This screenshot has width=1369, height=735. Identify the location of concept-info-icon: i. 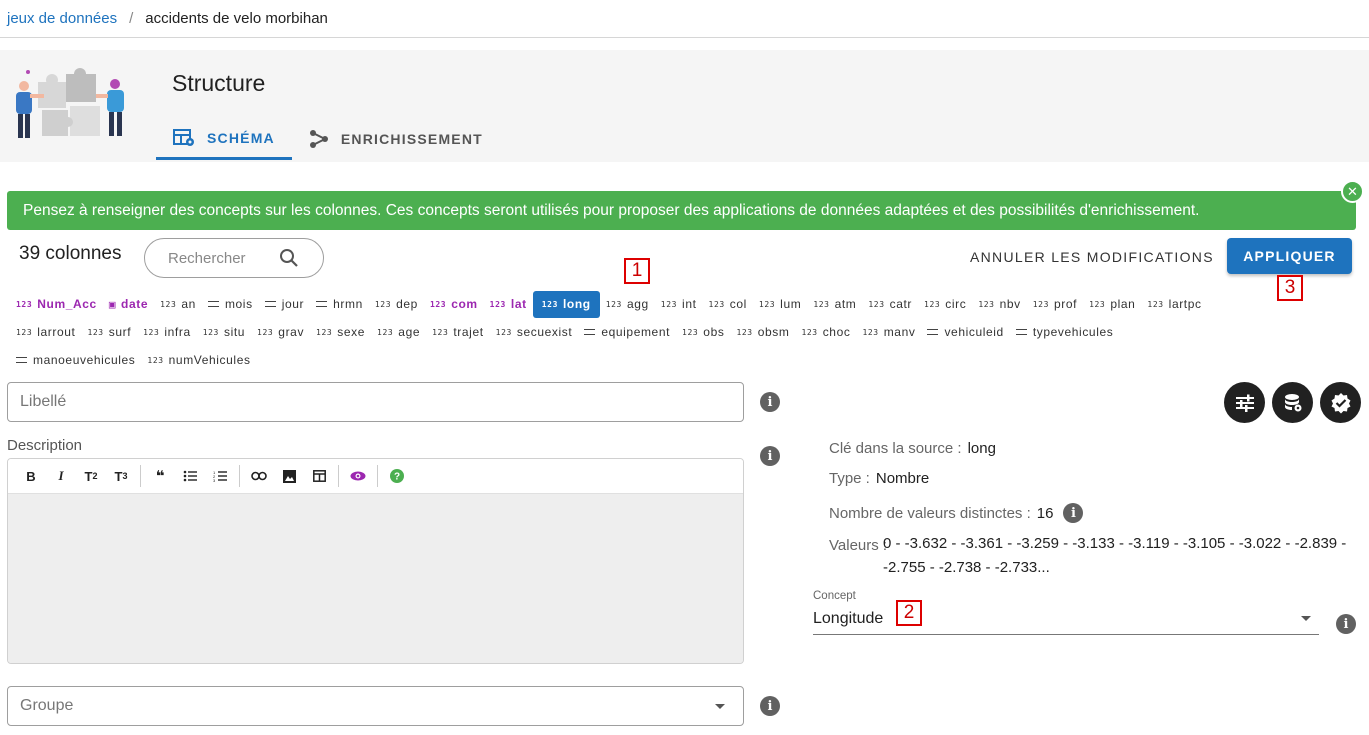
(1346, 624).